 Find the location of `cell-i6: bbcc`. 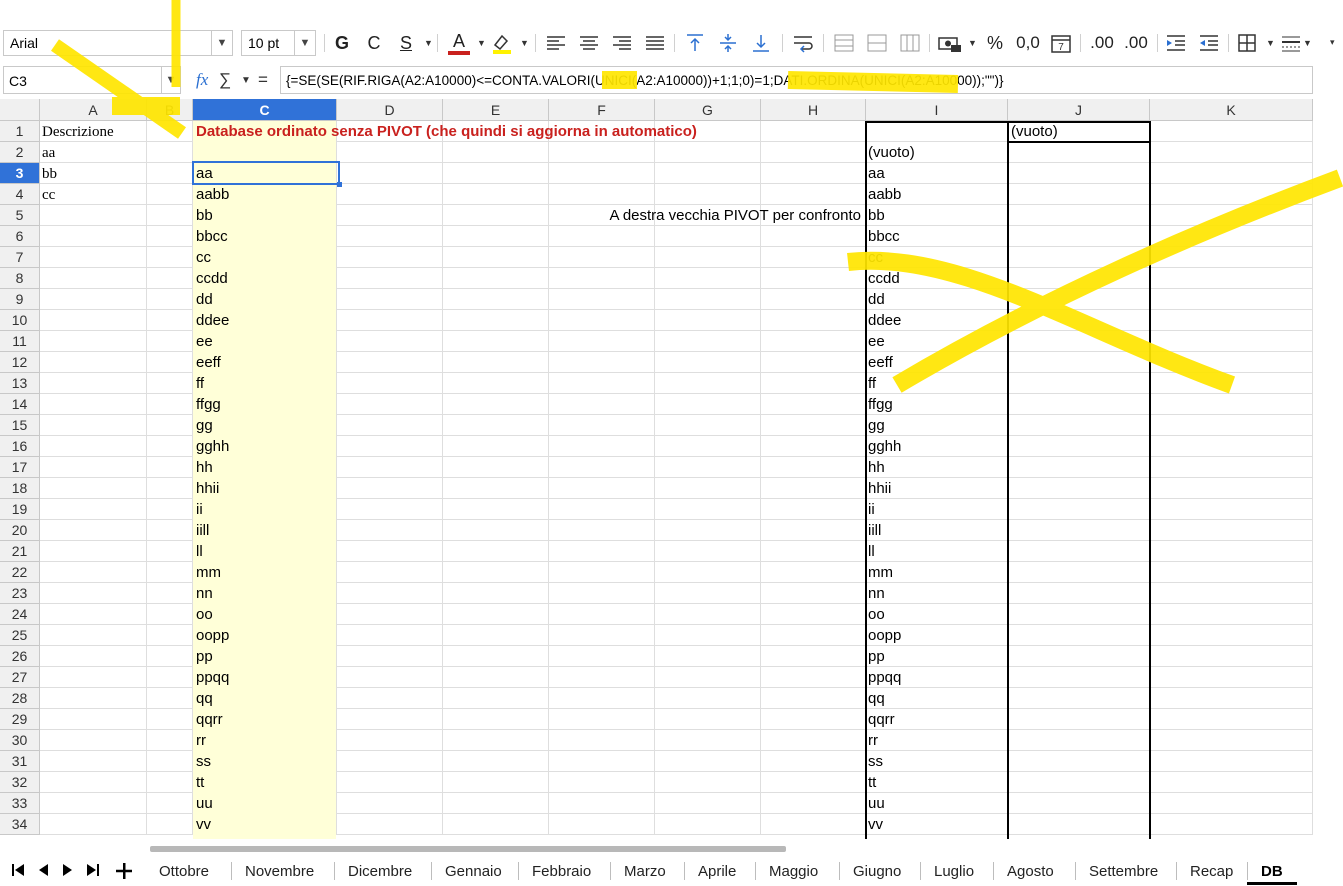

cell-i6: bbcc is located at coordinates (883, 236).